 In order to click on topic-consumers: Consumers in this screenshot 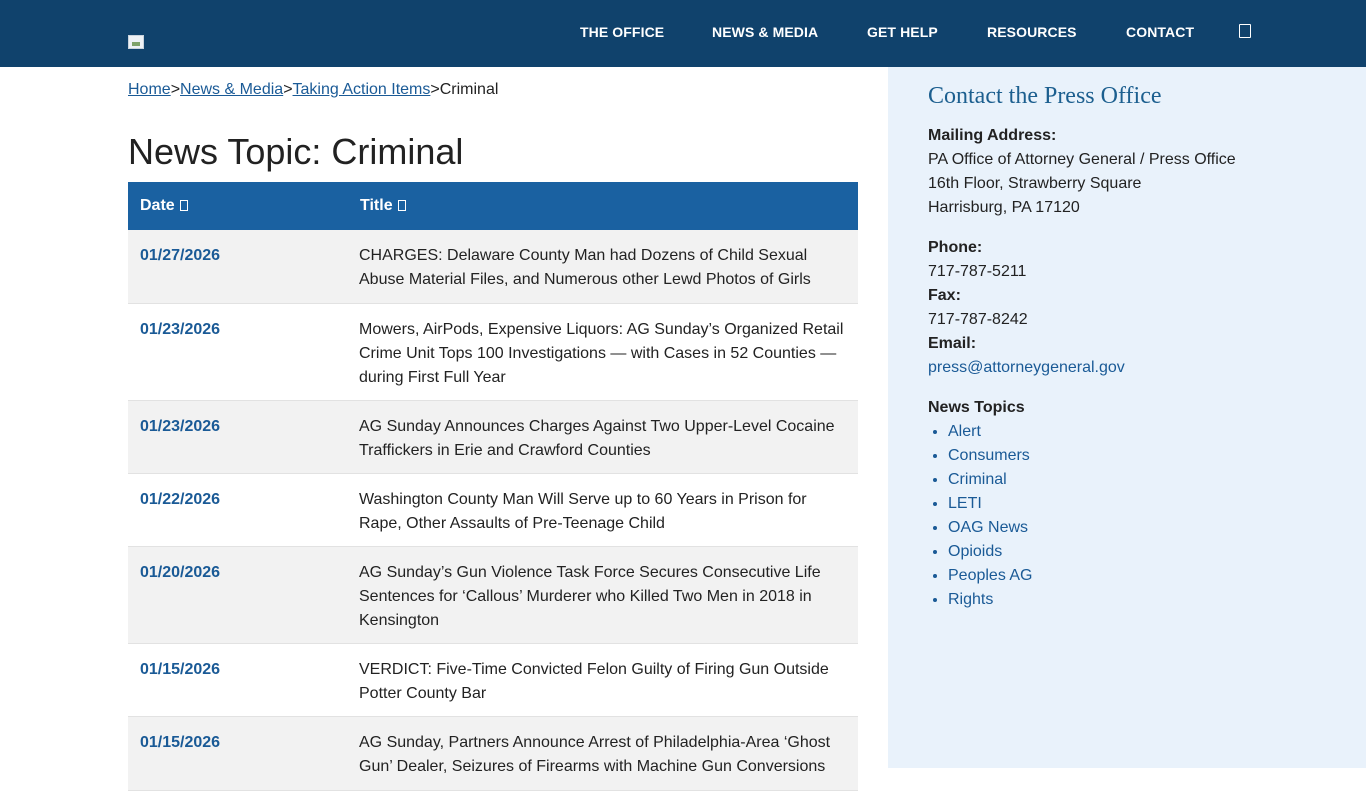, I will do `click(990, 456)`.